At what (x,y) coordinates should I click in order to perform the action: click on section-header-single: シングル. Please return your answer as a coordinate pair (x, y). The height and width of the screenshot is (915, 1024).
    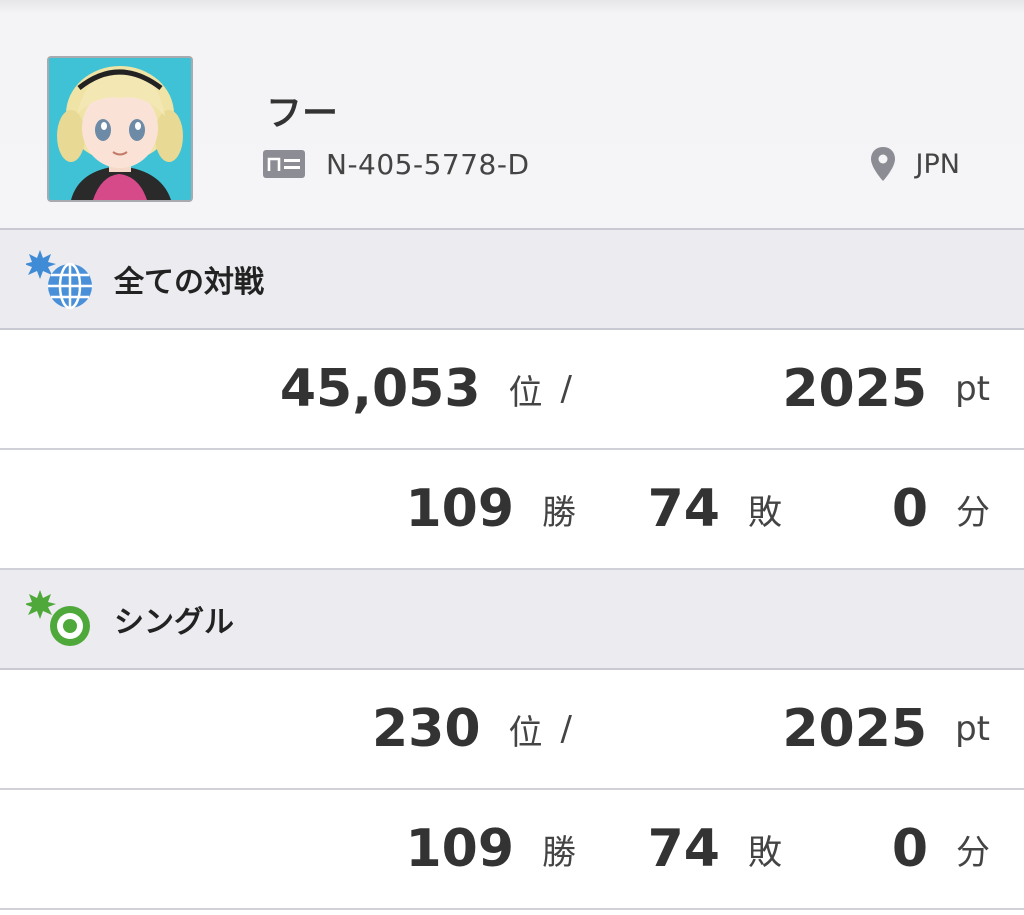
    Looking at the image, I should click on (512, 620).